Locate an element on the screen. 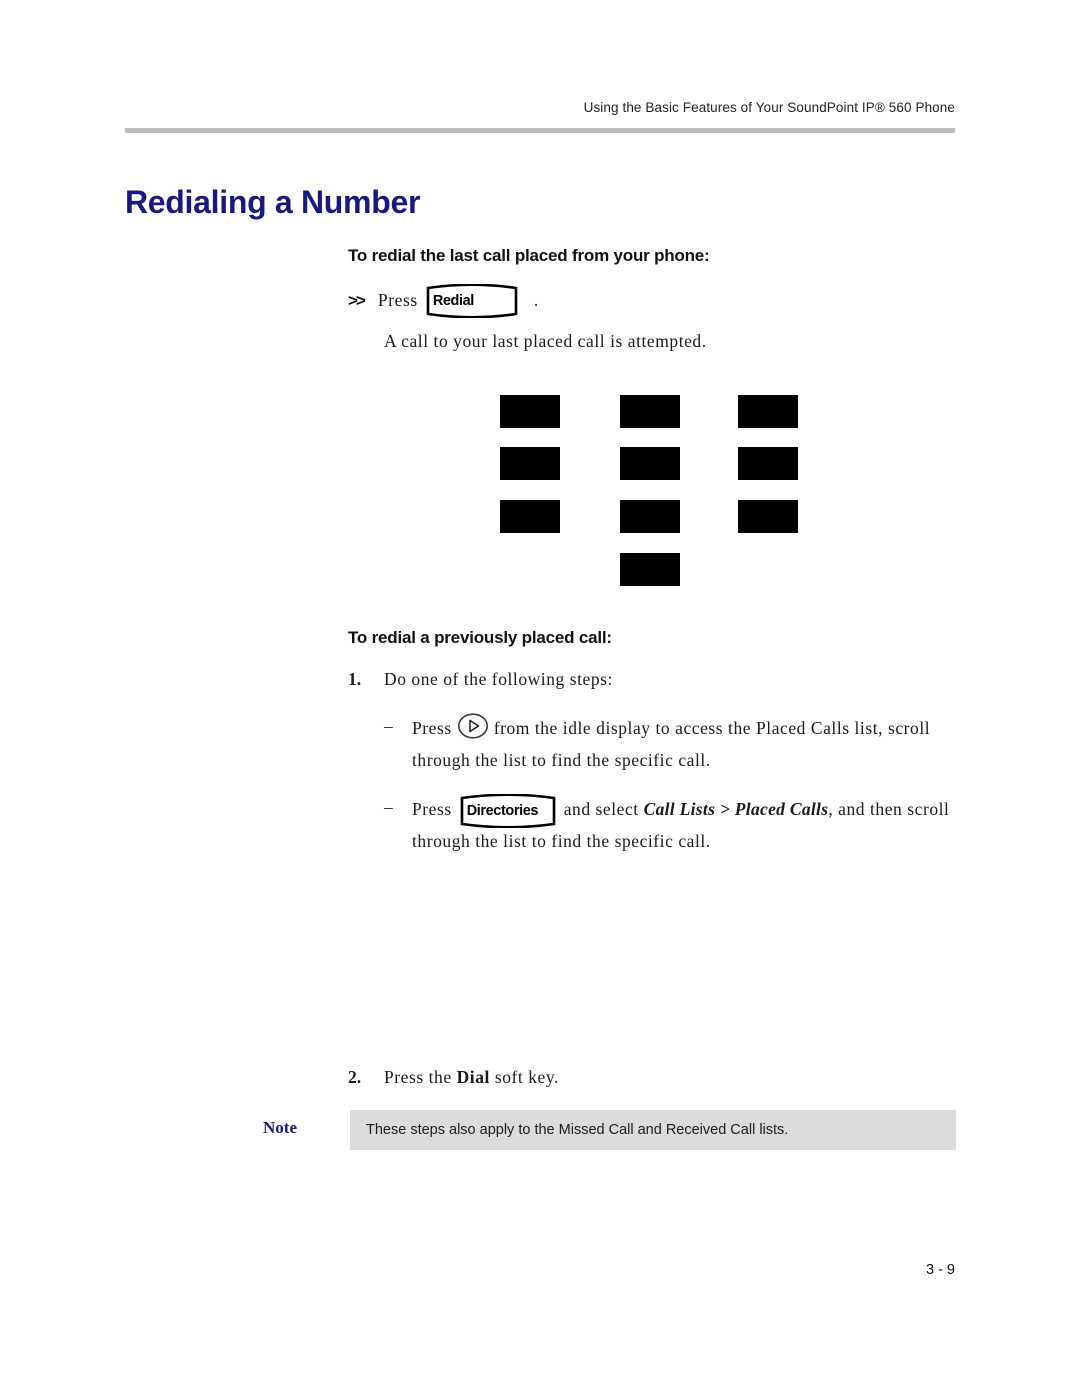  bullet-directories-text-before: and select is located at coordinates (601, 809).